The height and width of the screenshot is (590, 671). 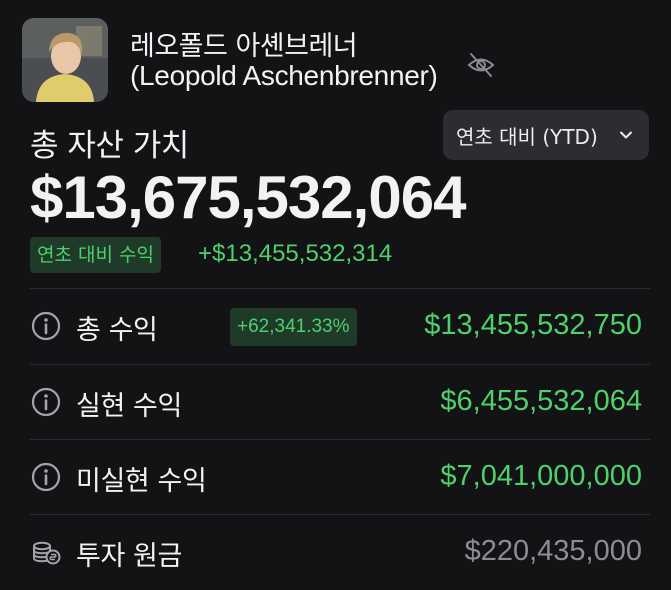 I want to click on unrealized-return-row: 미실현 수익 $7,041,000,000, so click(x=336, y=477).